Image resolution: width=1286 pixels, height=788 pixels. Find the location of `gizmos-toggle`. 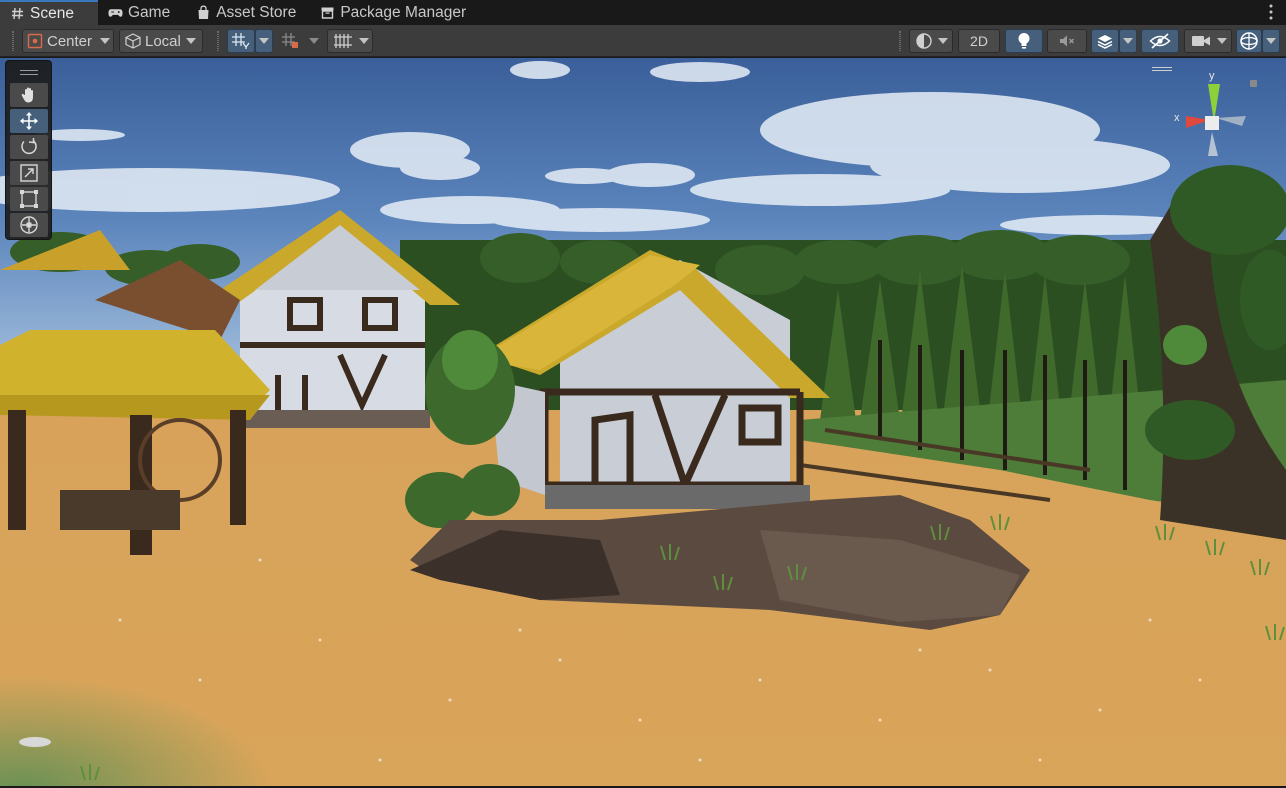

gizmos-toggle is located at coordinates (1249, 41).